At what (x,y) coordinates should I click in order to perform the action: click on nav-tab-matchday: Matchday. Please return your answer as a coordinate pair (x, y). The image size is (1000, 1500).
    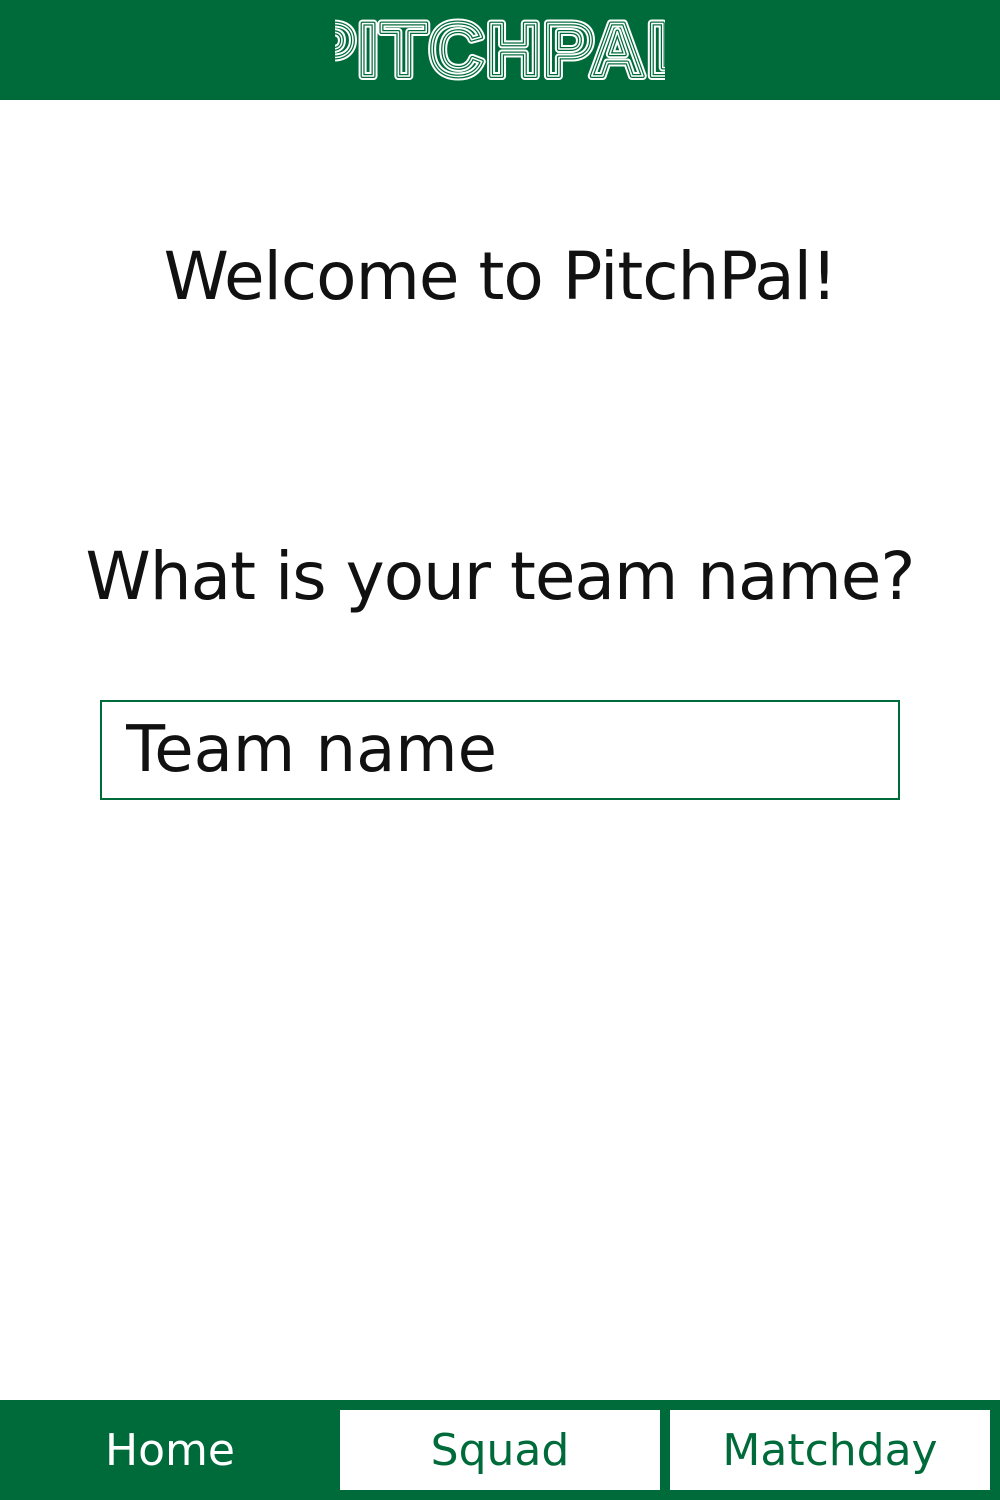
    Looking at the image, I should click on (830, 1450).